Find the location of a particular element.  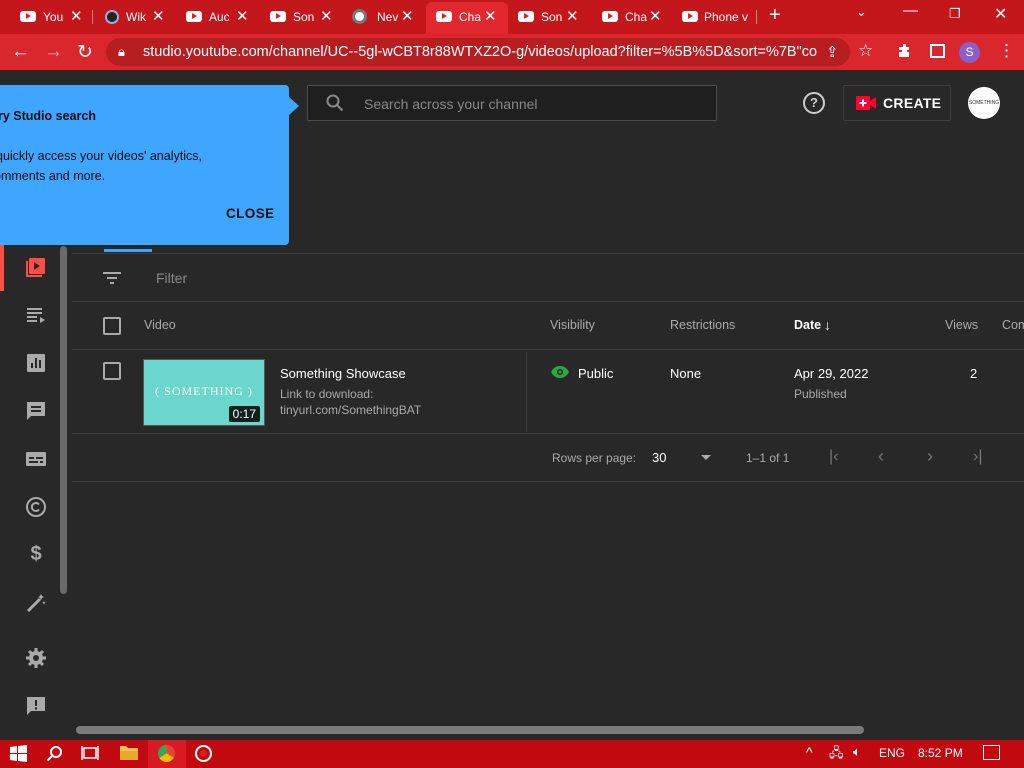

forward-icon: → is located at coordinates (53, 52).